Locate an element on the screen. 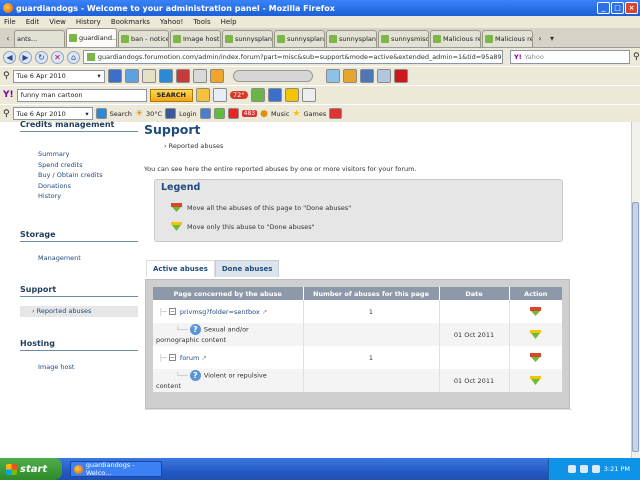 The height and width of the screenshot is (480, 640). sidebar-item-reported-abuses: › Reported abuses is located at coordinates (79, 311).